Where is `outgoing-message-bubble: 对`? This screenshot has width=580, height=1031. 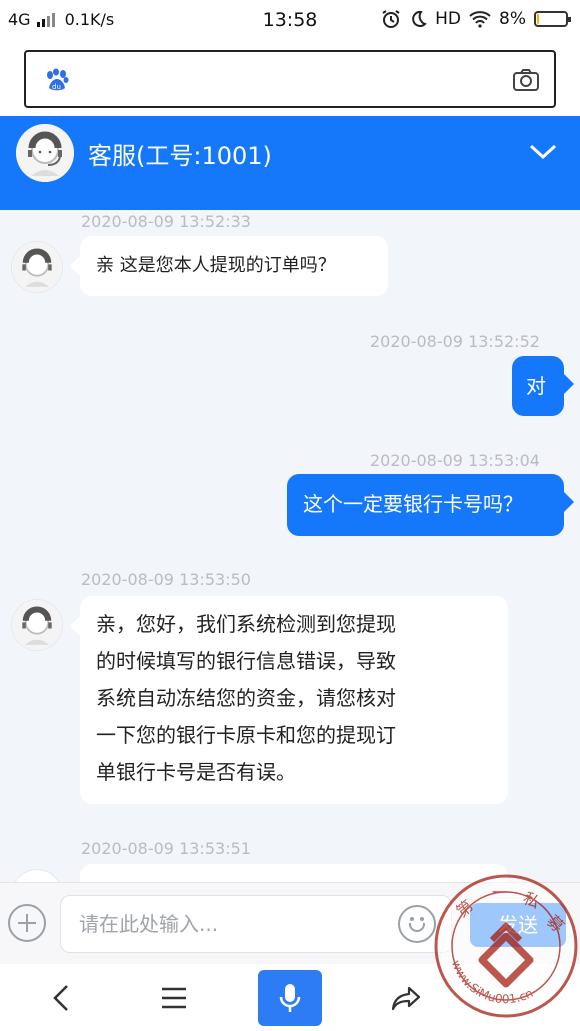 outgoing-message-bubble: 对 is located at coordinates (543, 386).